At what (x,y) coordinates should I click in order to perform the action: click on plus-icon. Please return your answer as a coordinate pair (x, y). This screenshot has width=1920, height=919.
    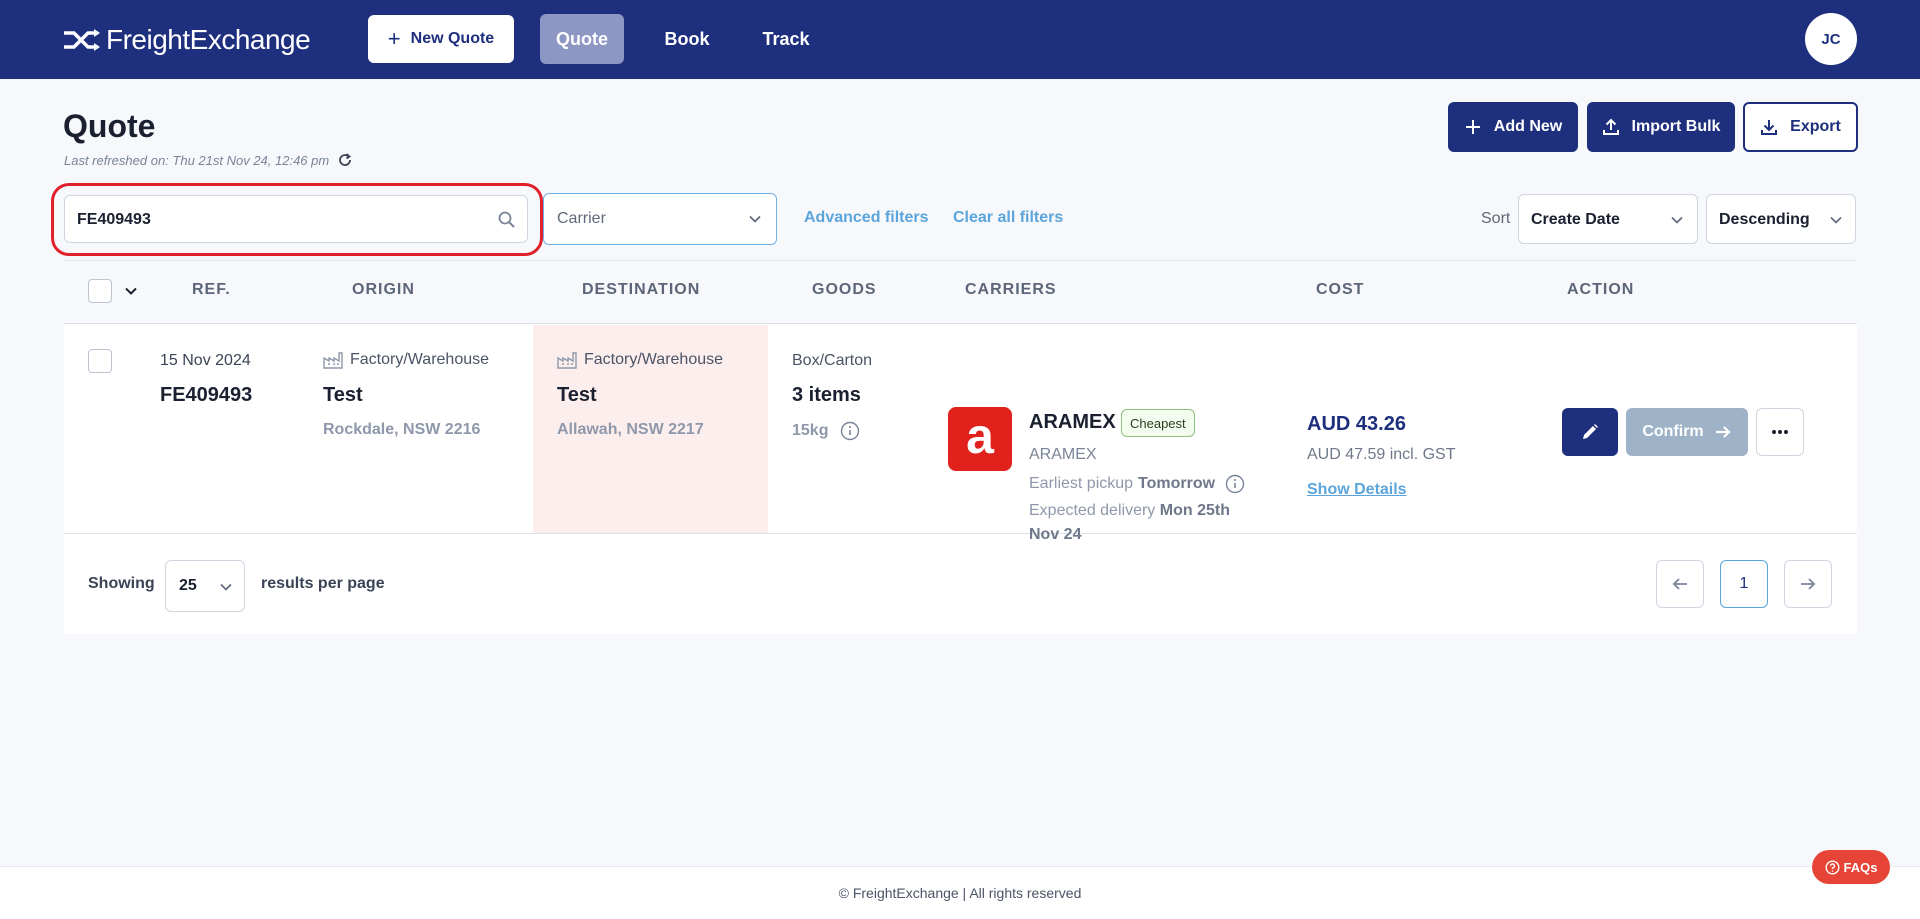
    Looking at the image, I should click on (1472, 127).